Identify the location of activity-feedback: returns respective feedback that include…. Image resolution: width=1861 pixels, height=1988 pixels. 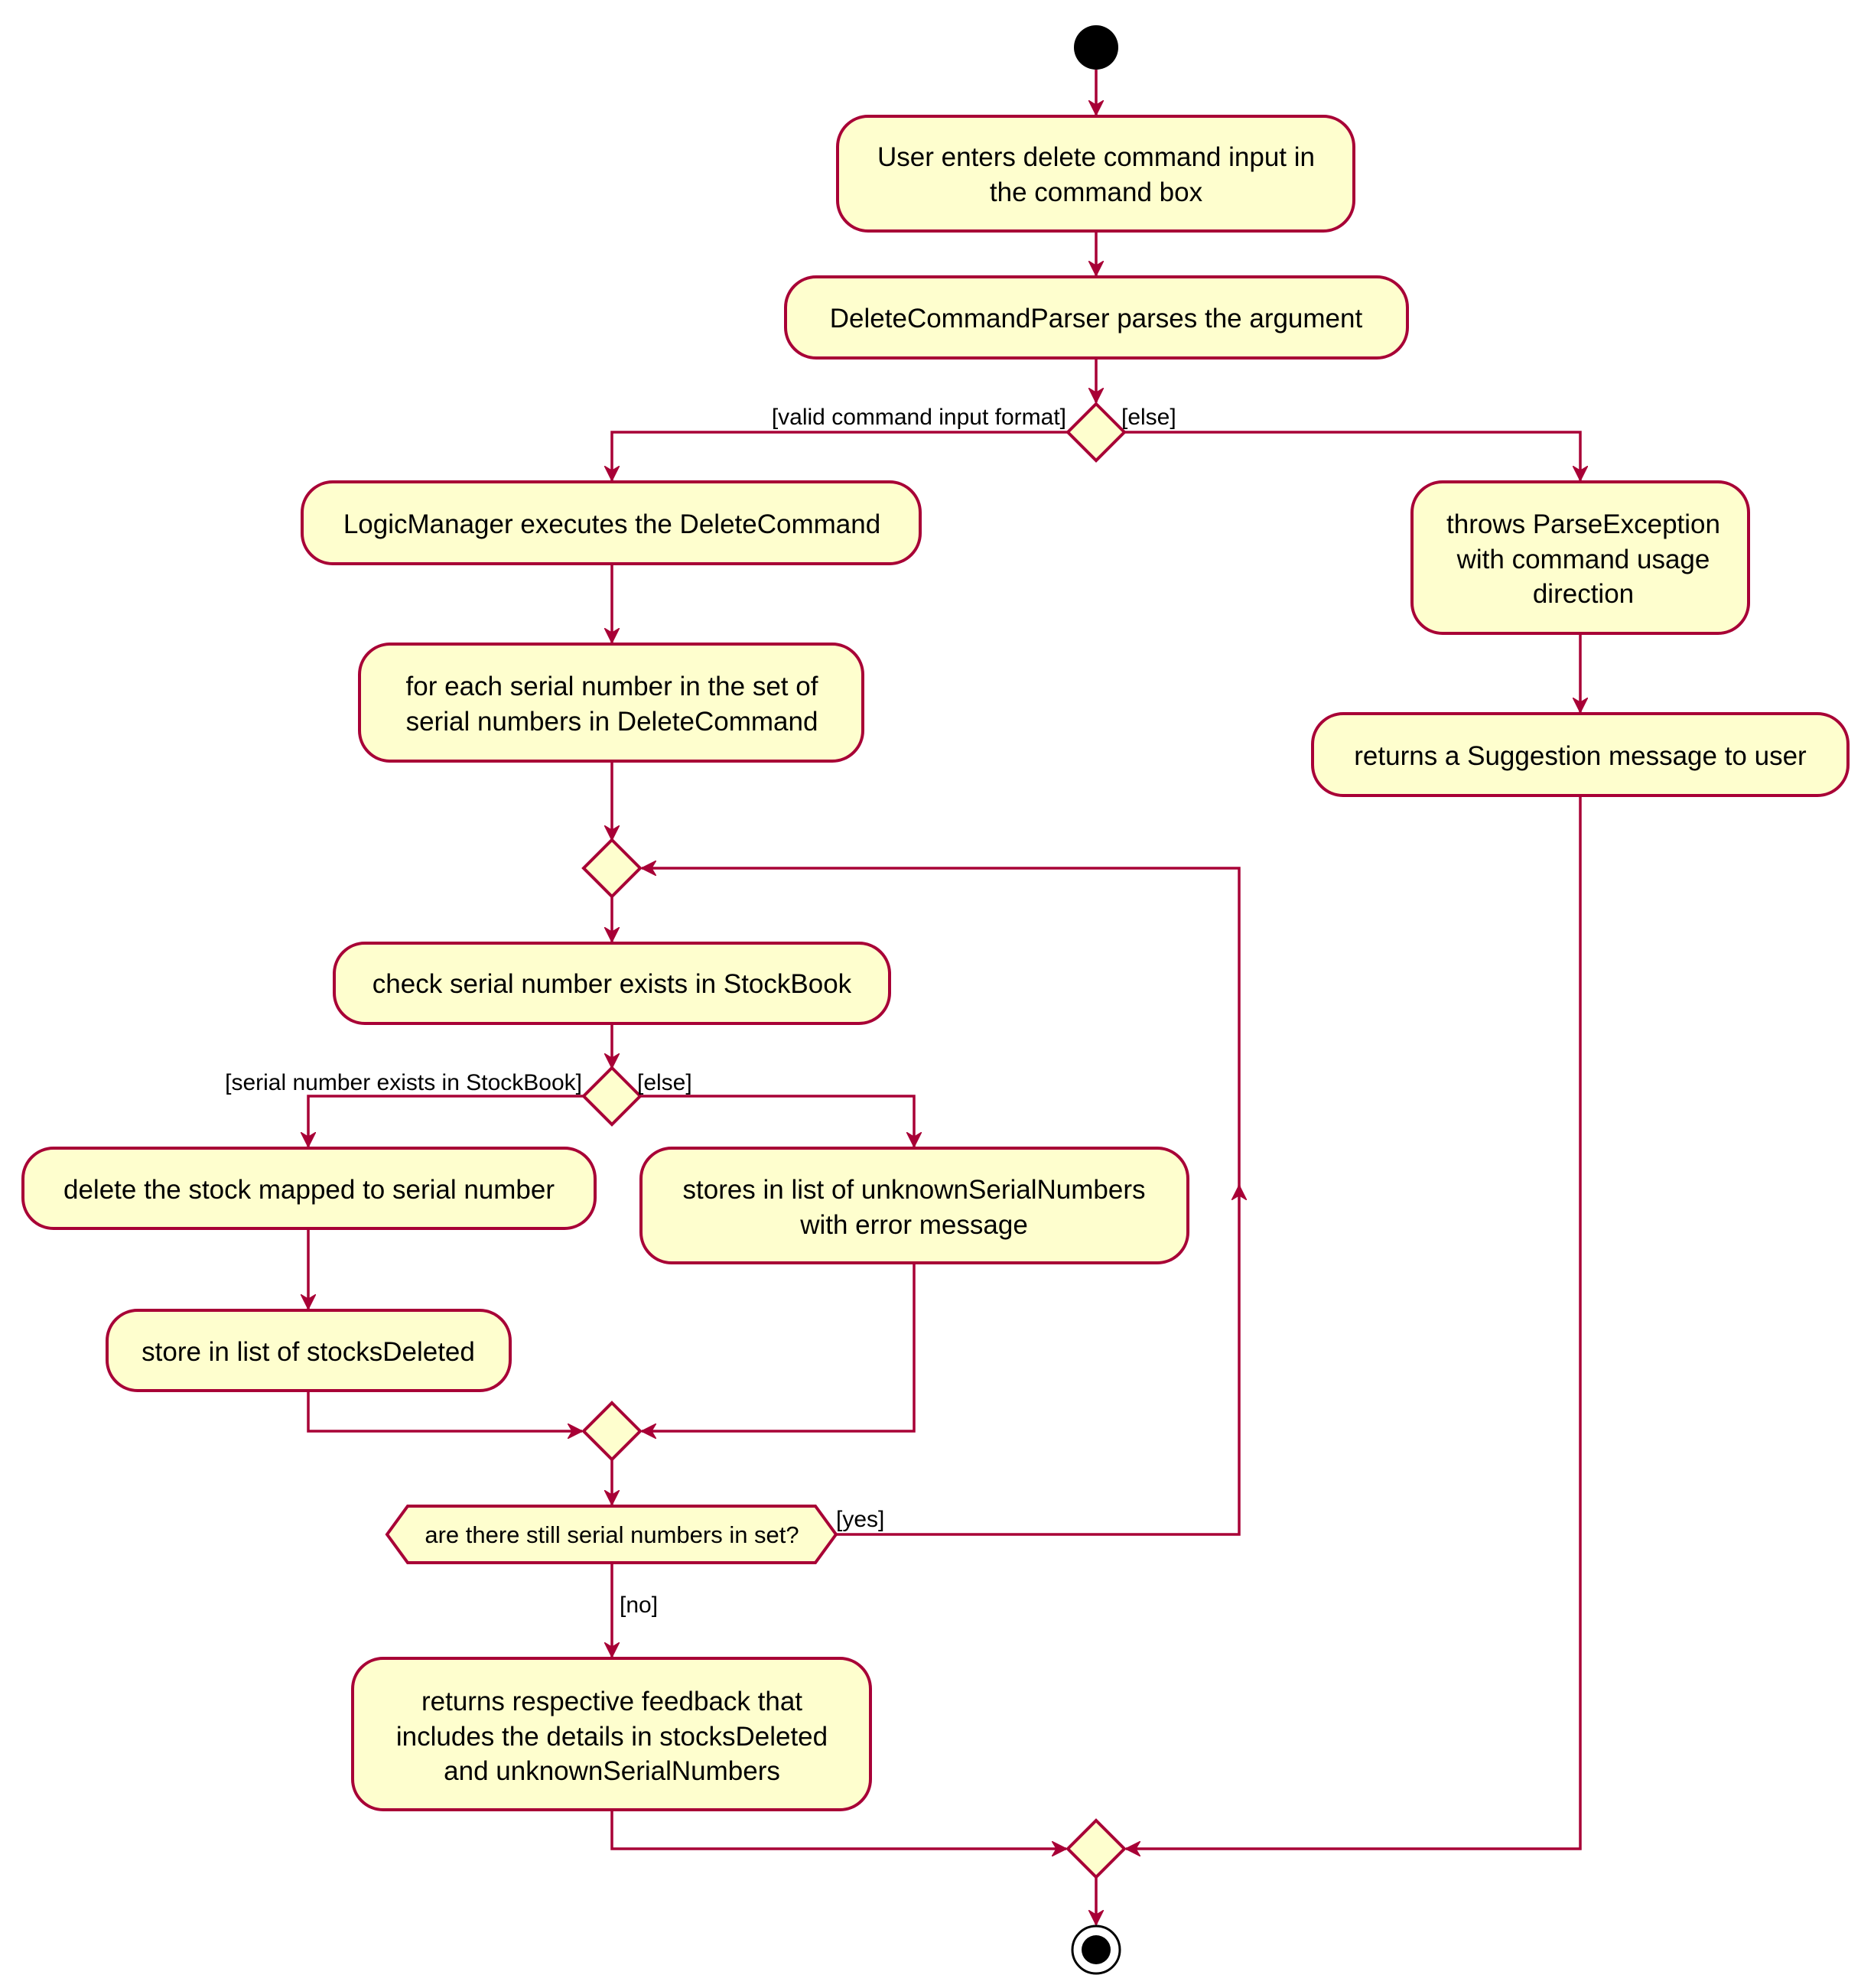
(611, 1734).